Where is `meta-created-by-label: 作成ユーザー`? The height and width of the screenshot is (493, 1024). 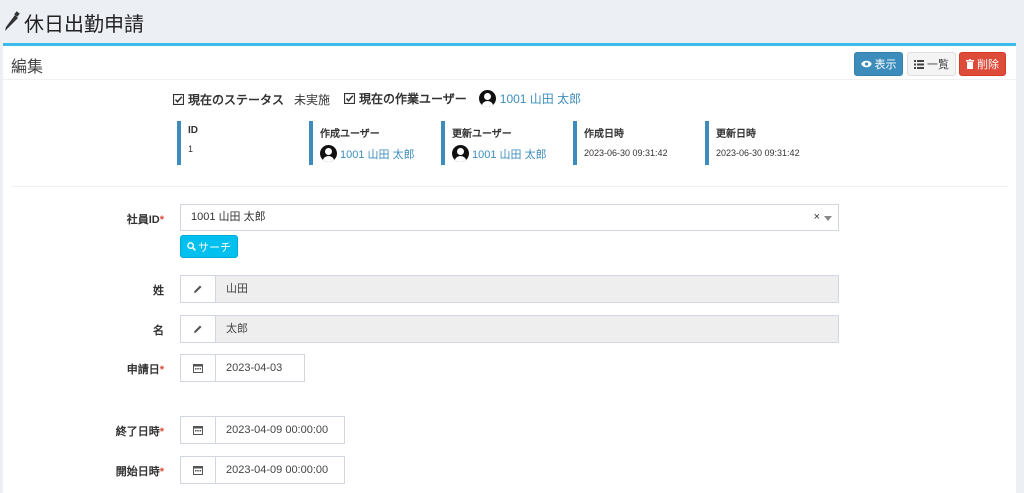
meta-created-by-label: 作成ユーザー is located at coordinates (350, 134).